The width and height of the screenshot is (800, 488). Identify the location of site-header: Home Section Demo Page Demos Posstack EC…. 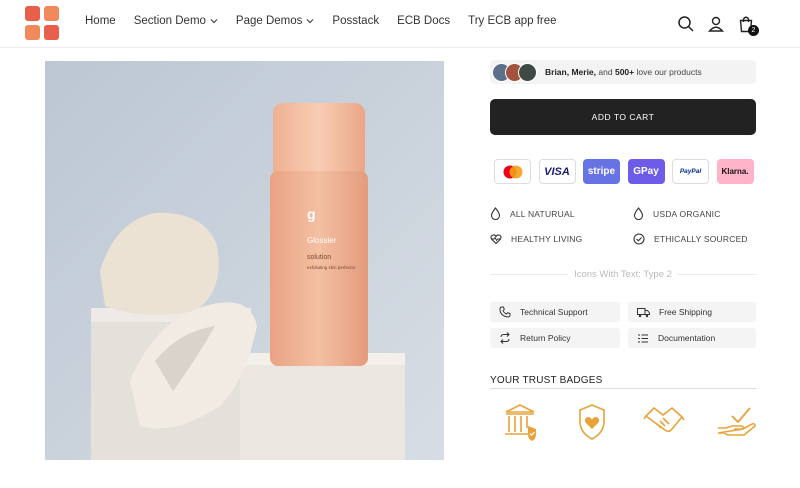
(400, 24).